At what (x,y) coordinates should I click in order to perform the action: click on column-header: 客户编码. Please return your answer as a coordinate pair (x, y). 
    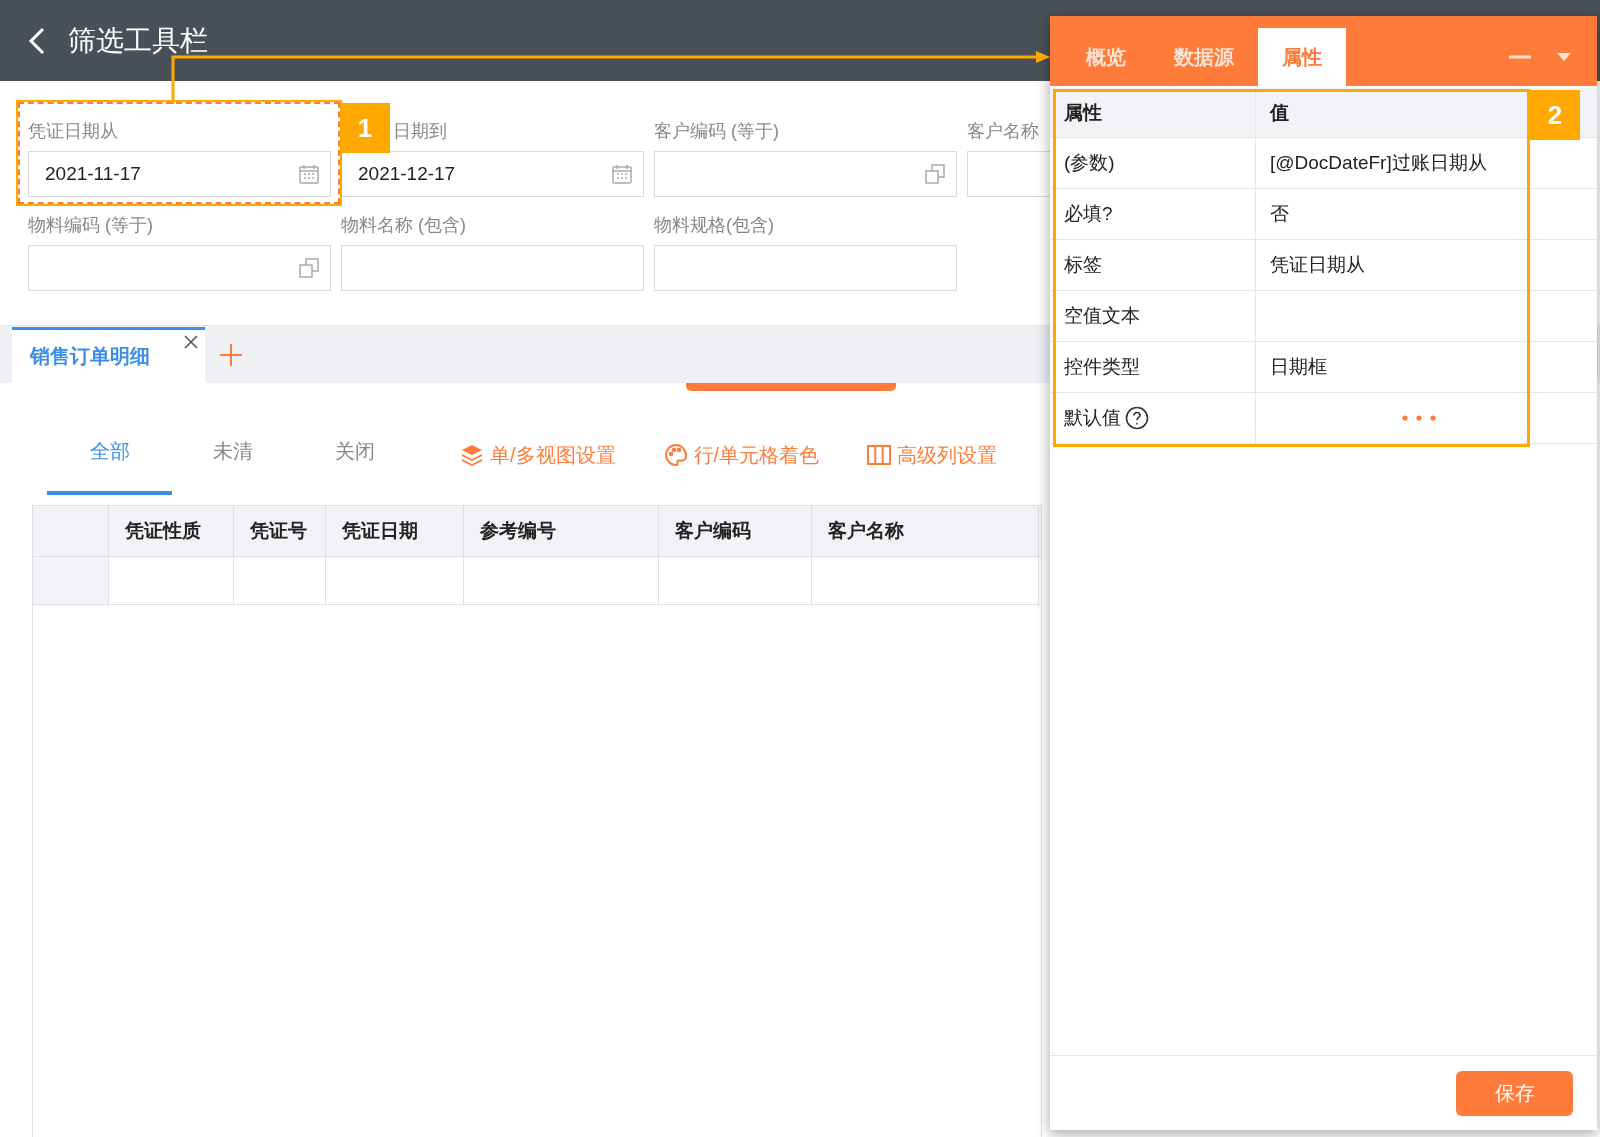
    Looking at the image, I should click on (735, 531).